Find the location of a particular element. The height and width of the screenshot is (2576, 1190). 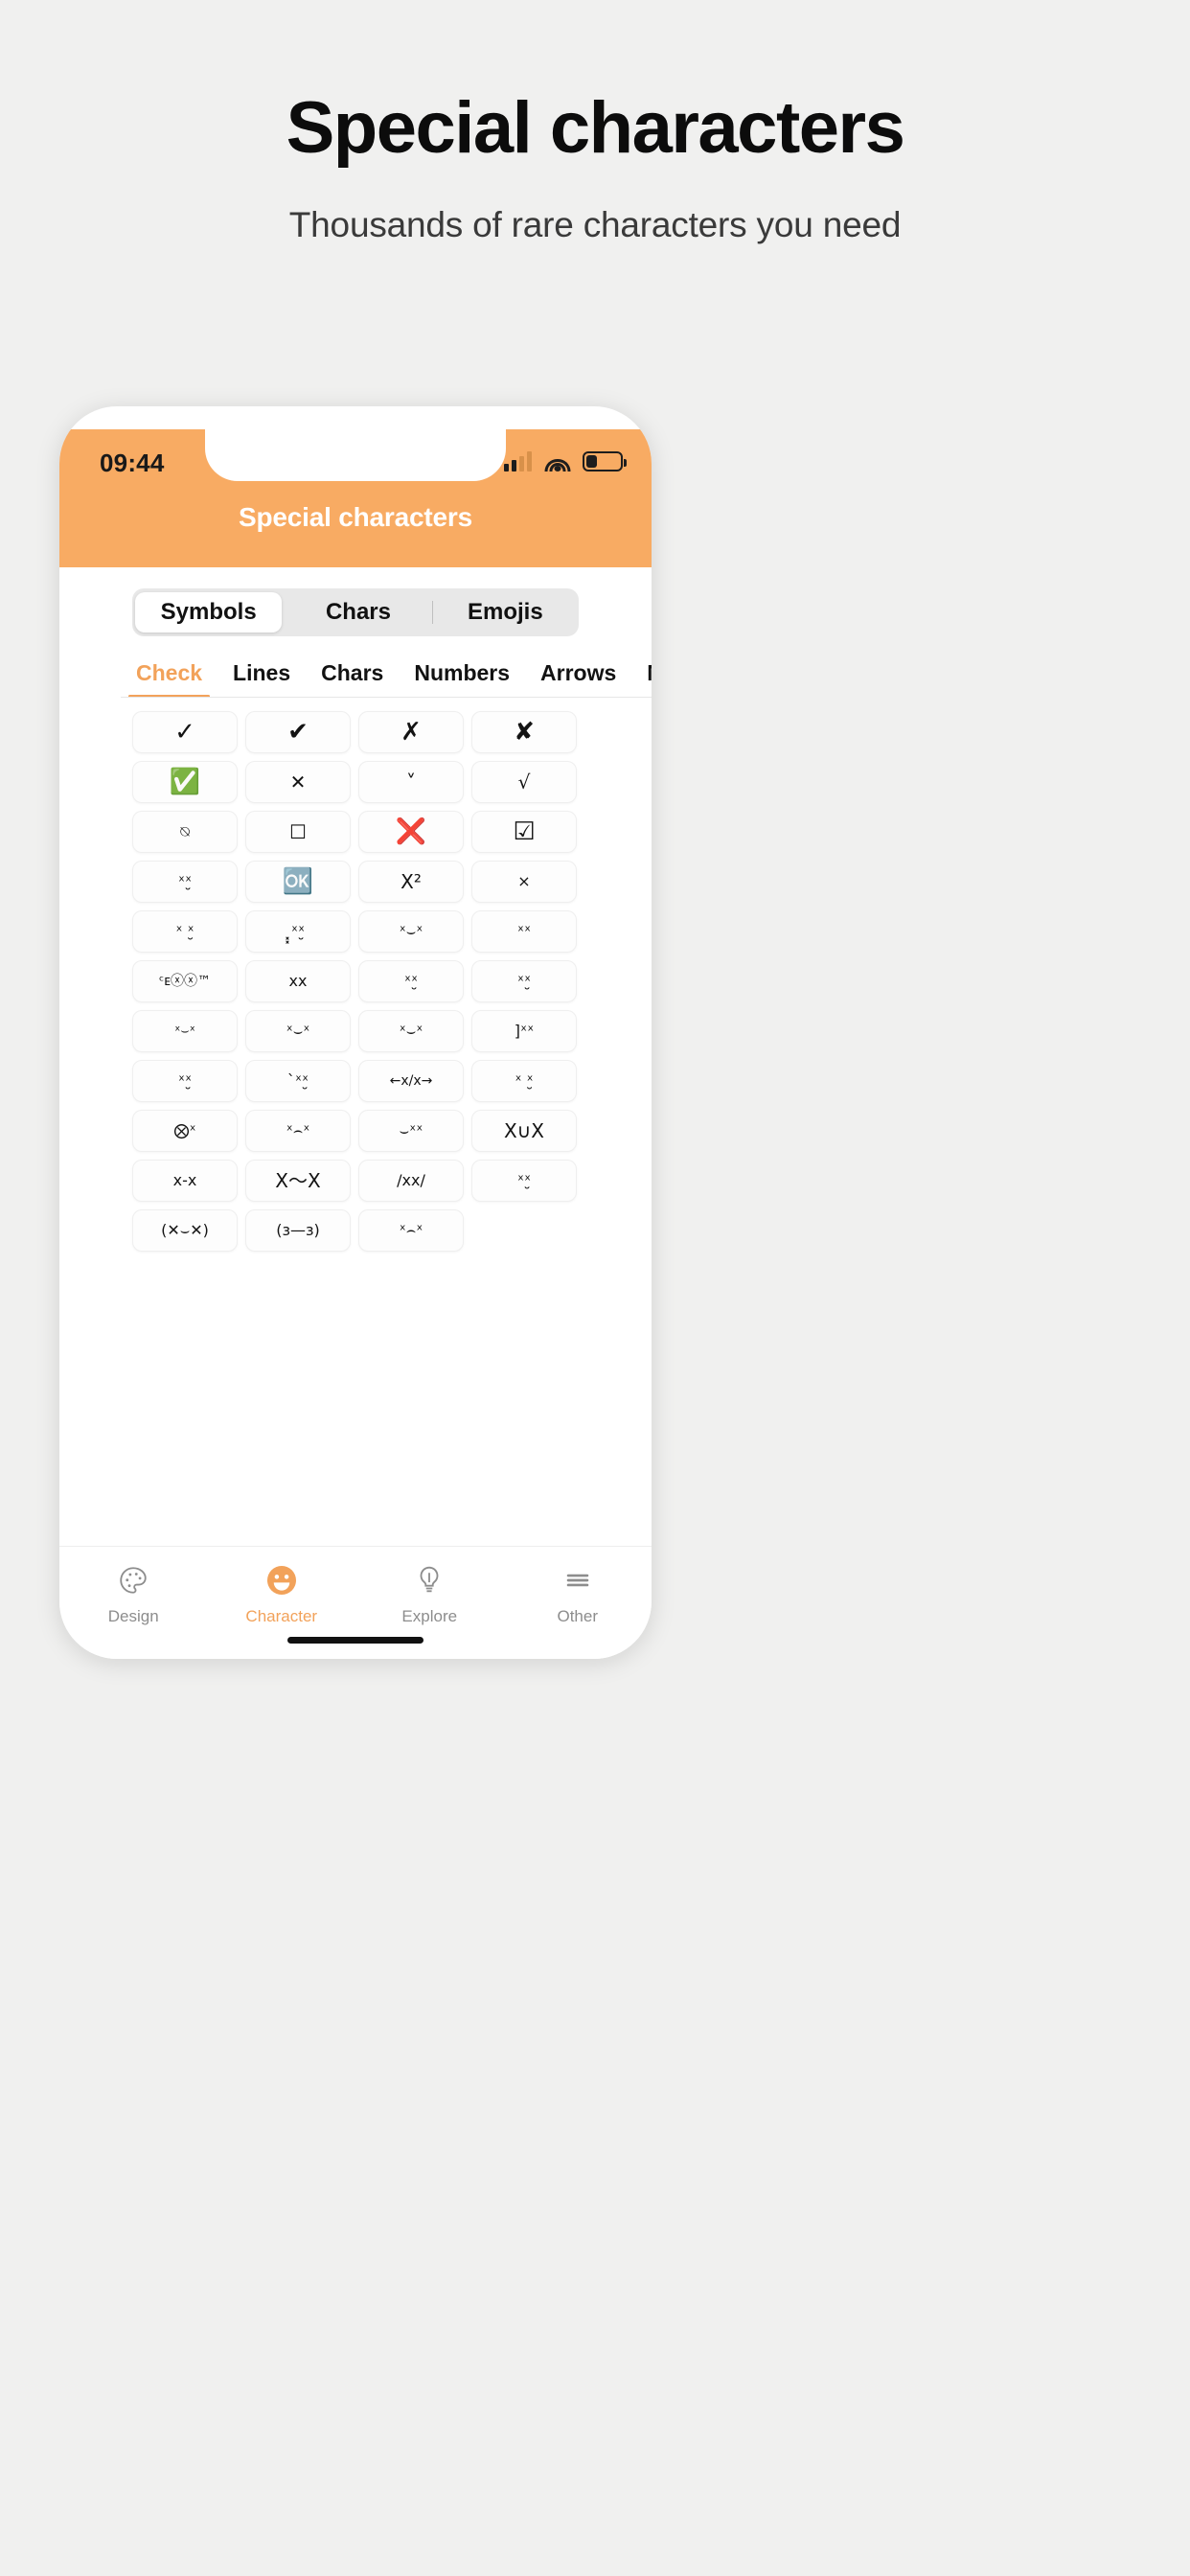

segmented-control: Symbols Chars Emojis is located at coordinates (356, 612).